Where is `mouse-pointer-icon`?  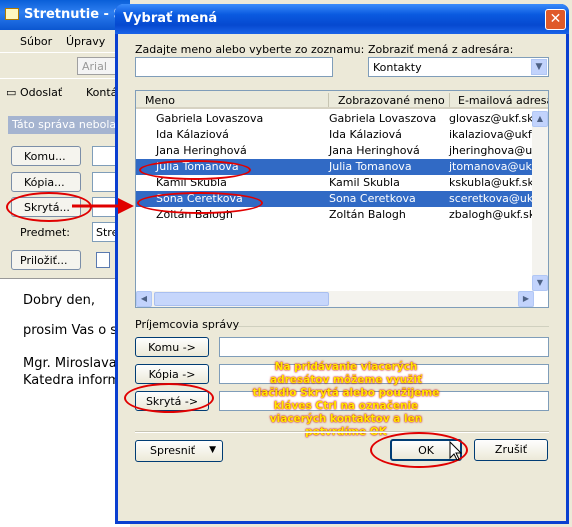 mouse-pointer-icon is located at coordinates (455, 450).